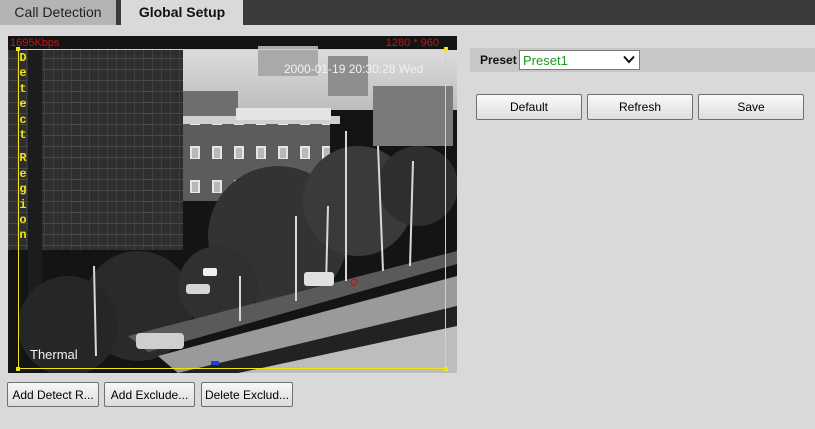 The image size is (815, 429). Describe the element at coordinates (58, 12) in the screenshot. I see `tab-call-detection: Call Detection` at that location.